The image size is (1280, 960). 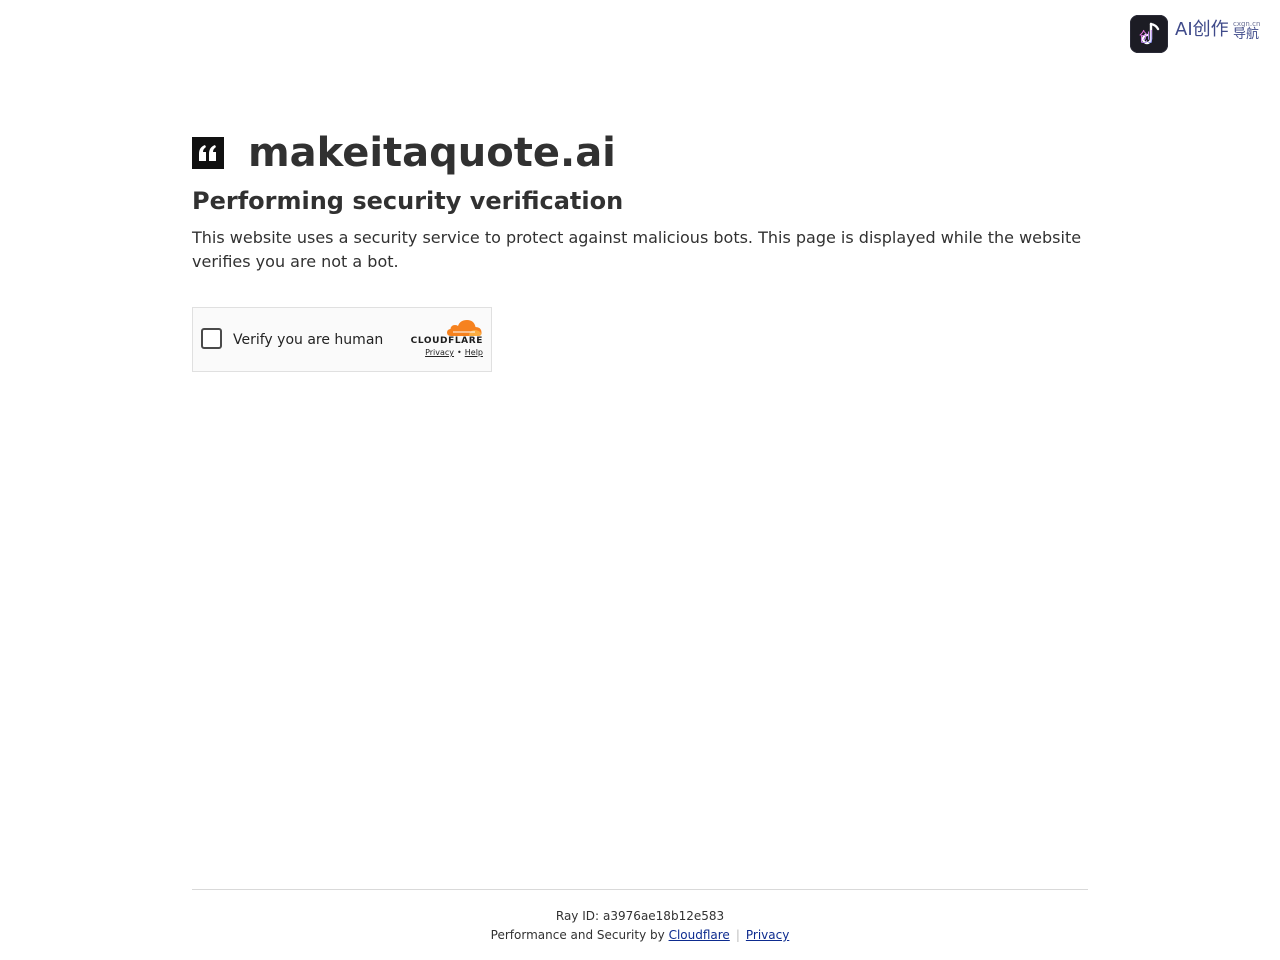 I want to click on creation-app-icon: 创, so click(x=1149, y=34).